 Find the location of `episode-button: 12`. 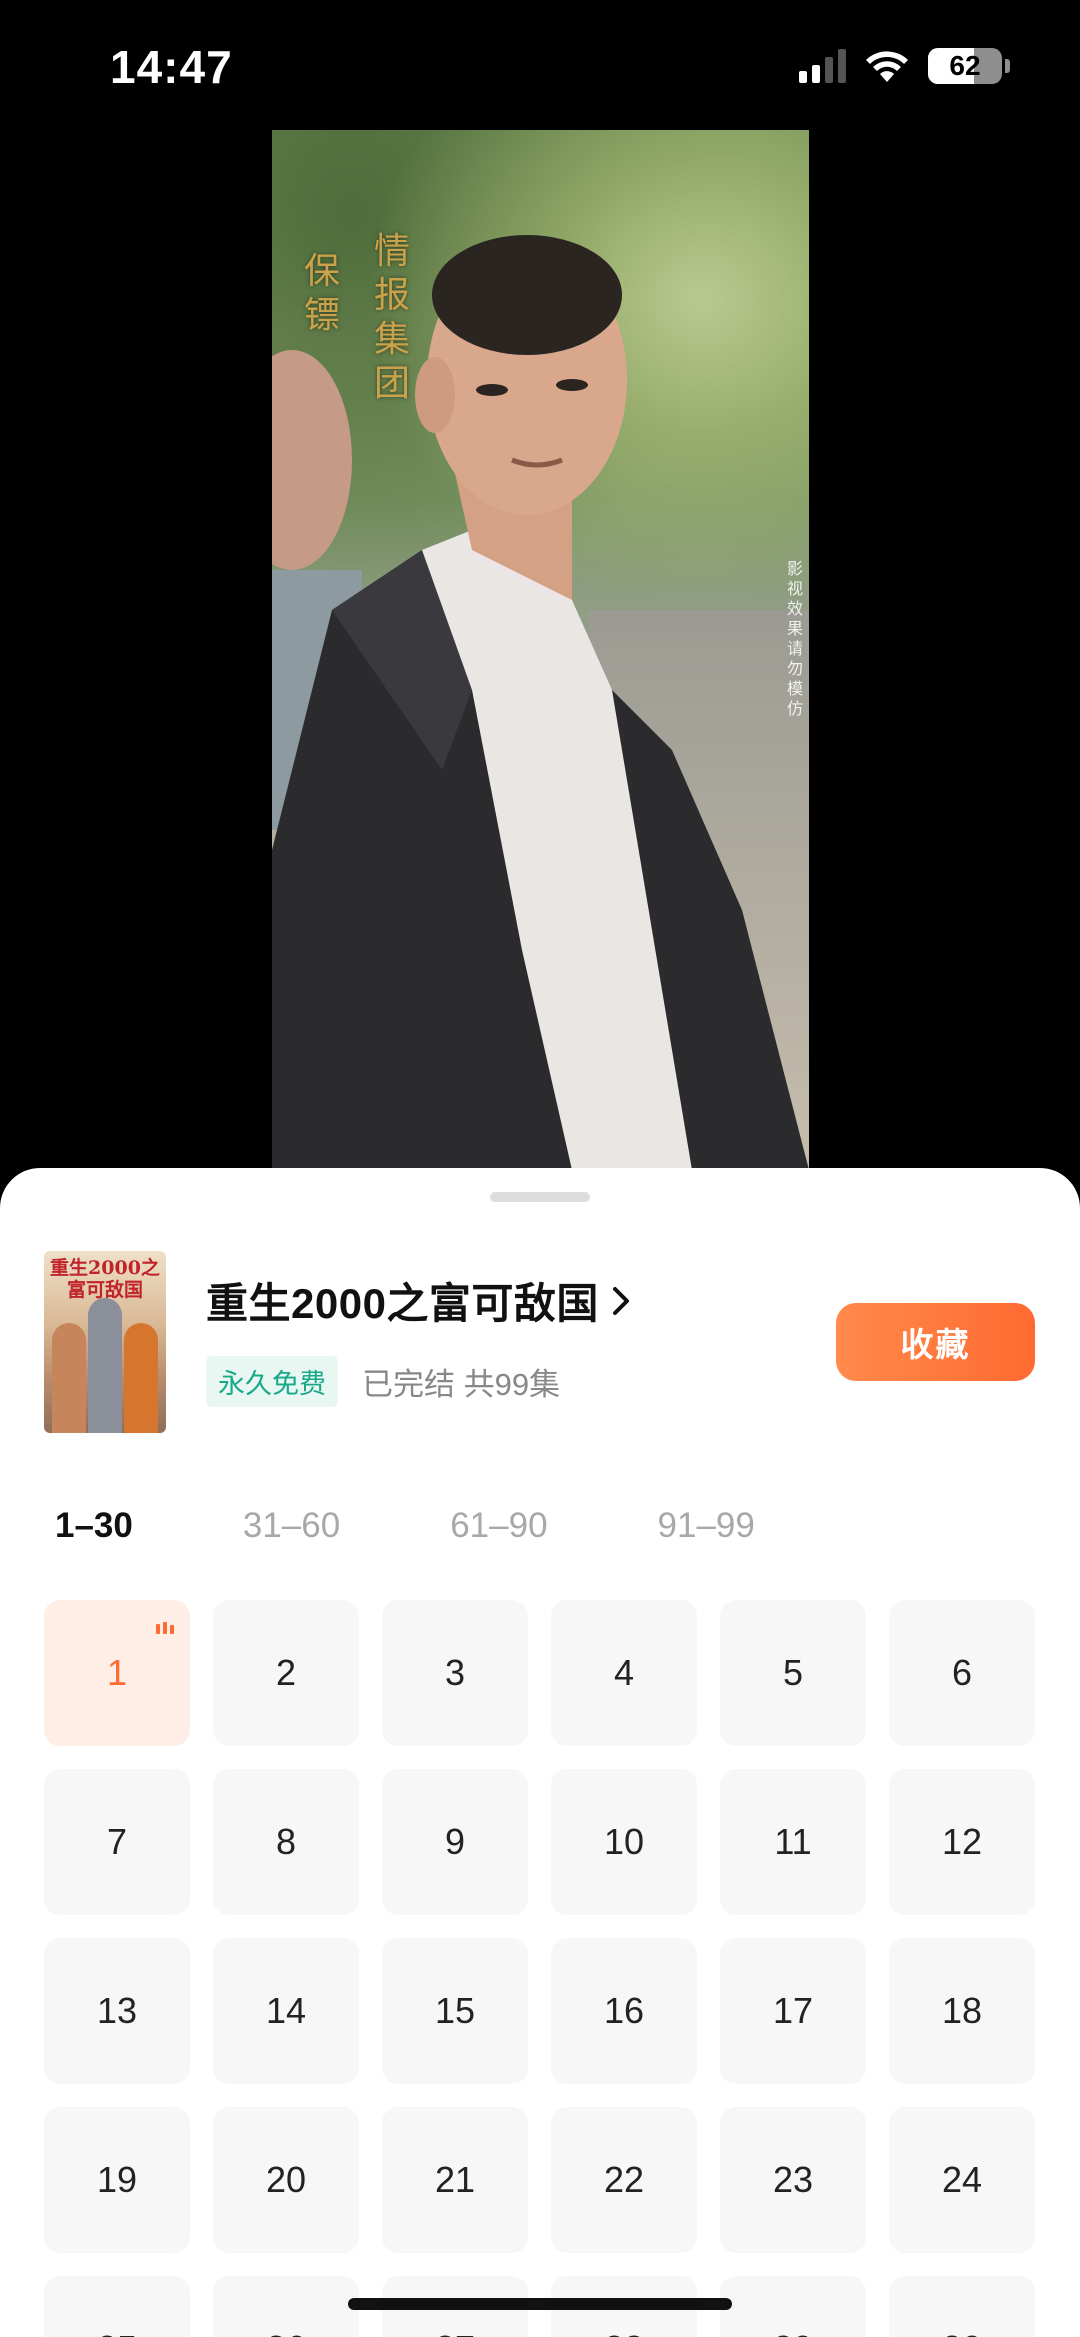

episode-button: 12 is located at coordinates (962, 1842).